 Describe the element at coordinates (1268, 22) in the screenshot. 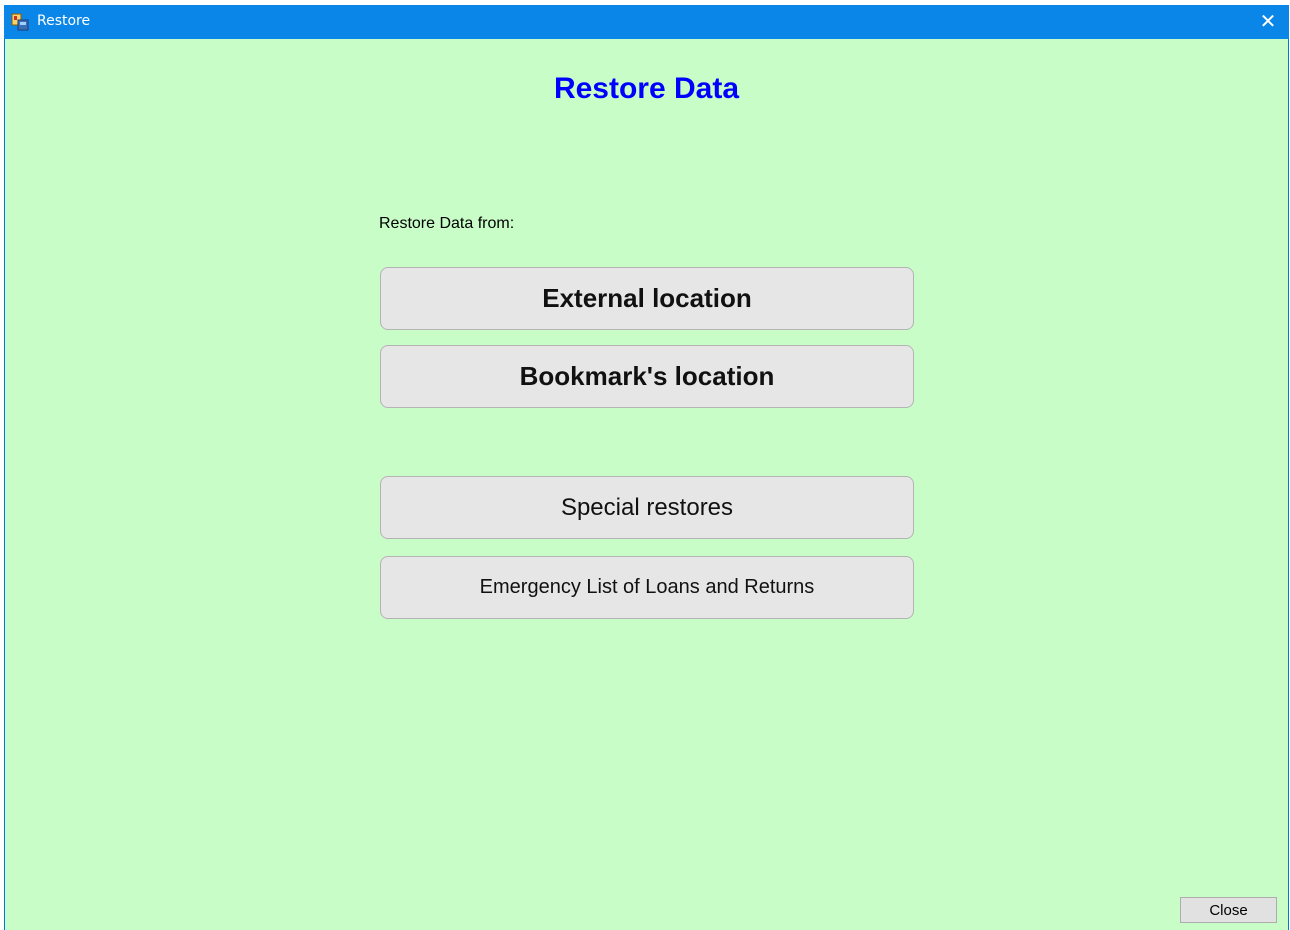

I see `close-icon: ✕` at that location.